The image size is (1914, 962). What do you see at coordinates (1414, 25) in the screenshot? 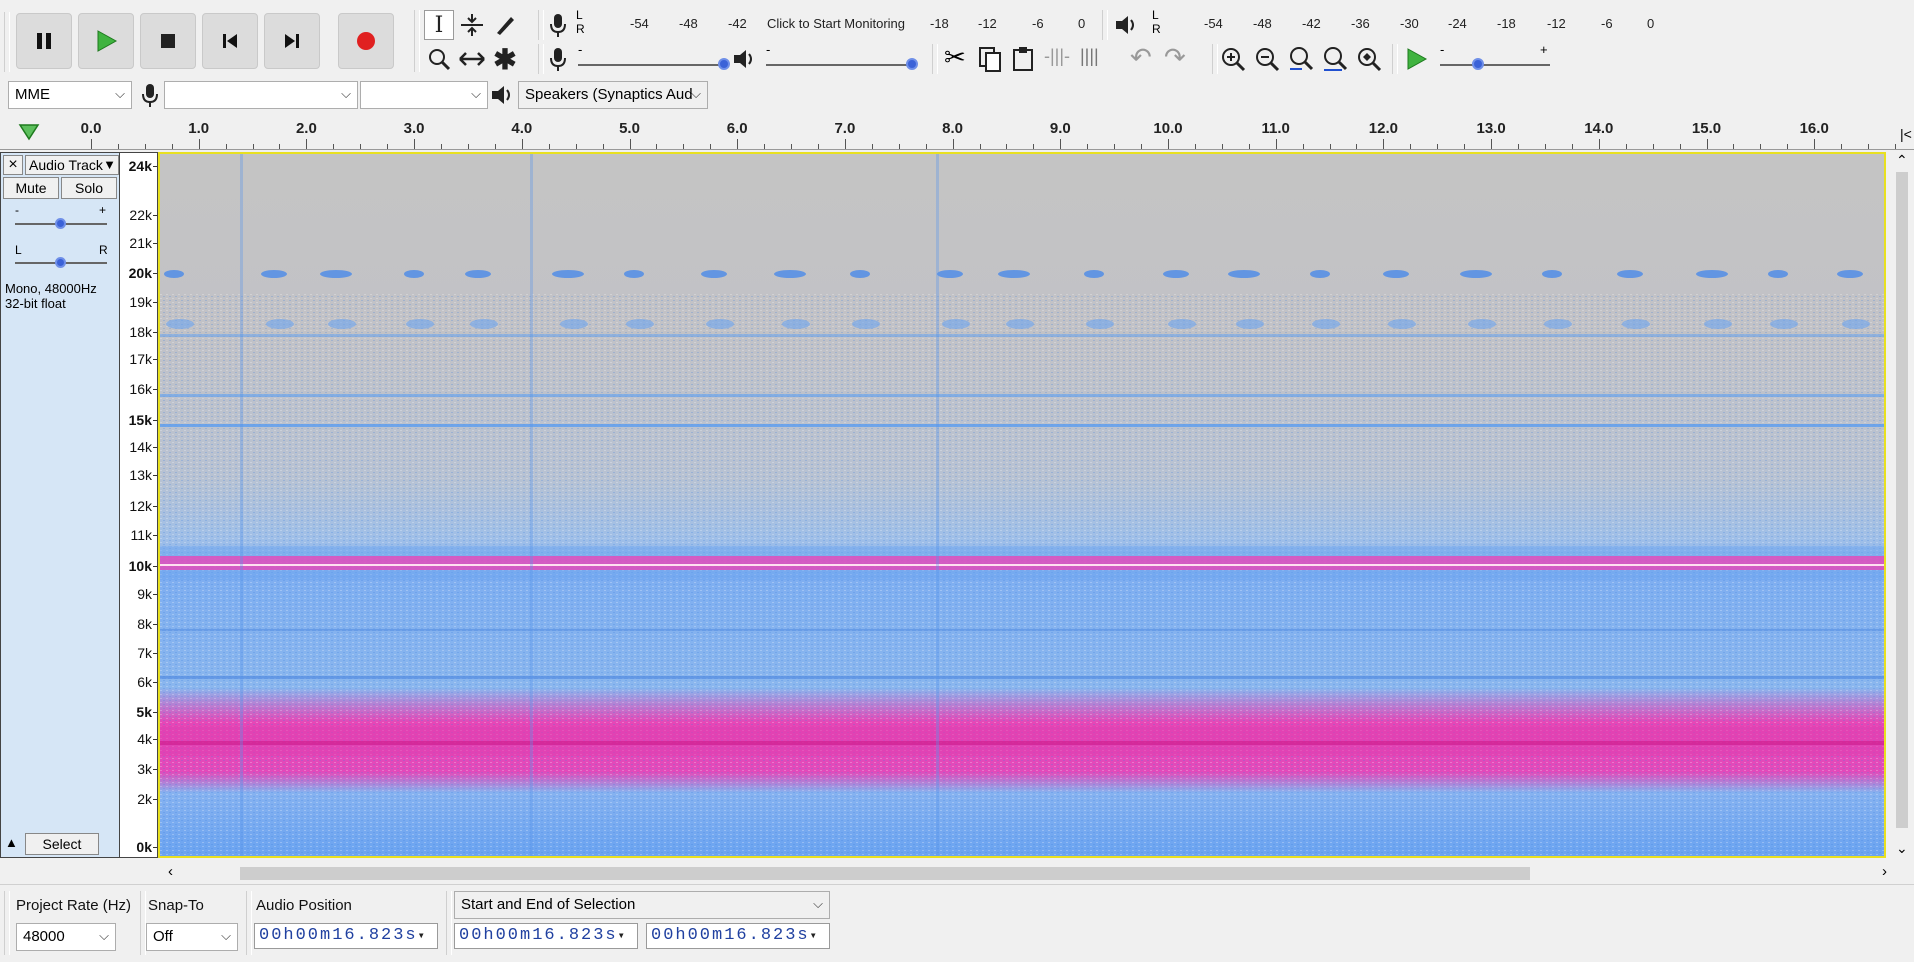
I see `playback-meter: -54 -48 -42 -36 -30 -24 -18 -12 -6 0` at bounding box center [1414, 25].